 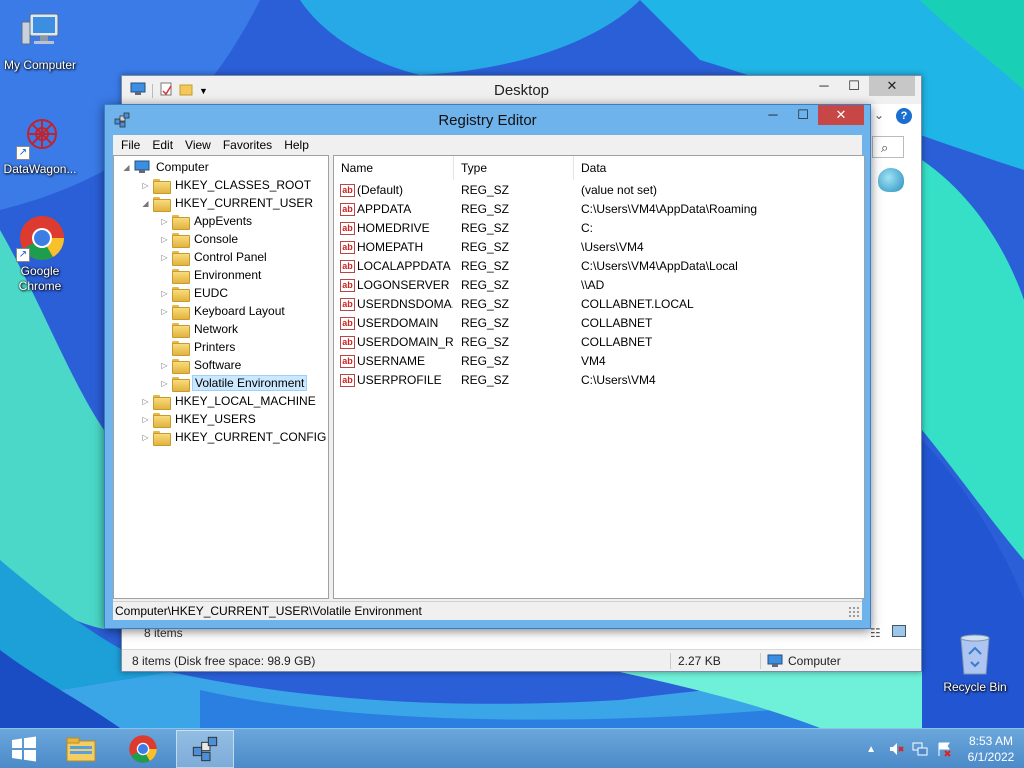 What do you see at coordinates (599, 304) in the screenshot?
I see `table-row: ab USERDNSDOMA... REG_SZ COLLABNET.LOCAL` at bounding box center [599, 304].